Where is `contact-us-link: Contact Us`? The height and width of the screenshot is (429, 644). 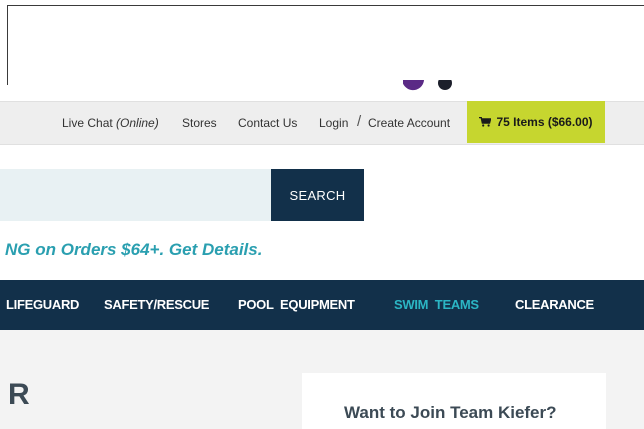 contact-us-link: Contact Us is located at coordinates (267, 123).